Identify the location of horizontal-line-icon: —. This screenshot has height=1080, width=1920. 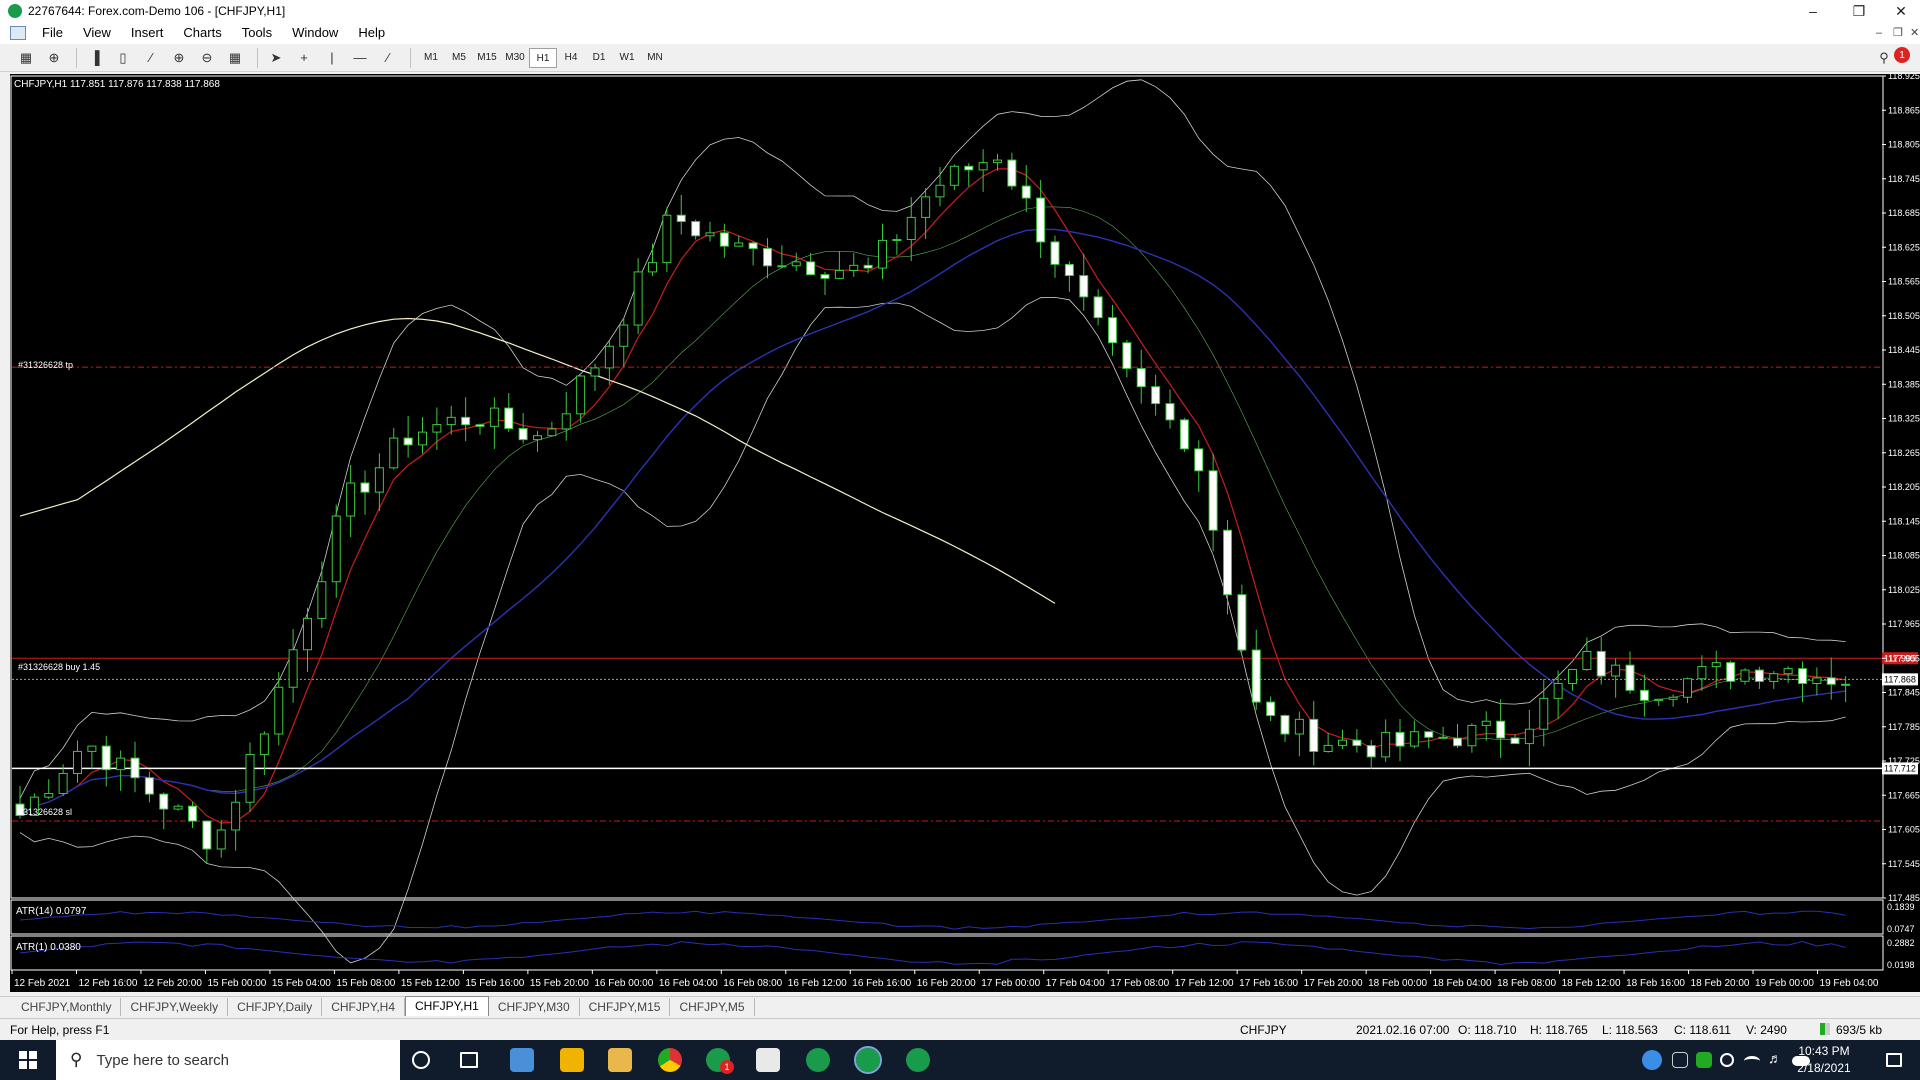
(360, 58).